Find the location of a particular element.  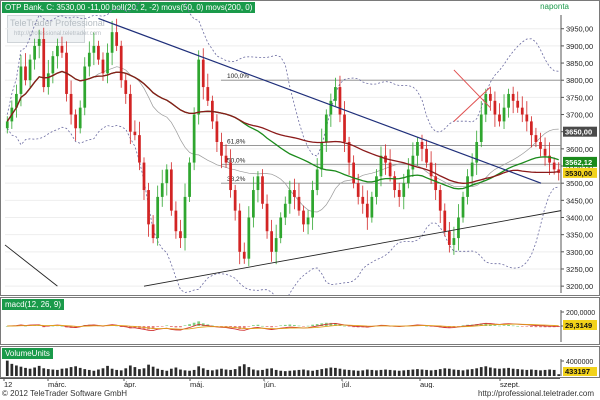

volume-chart: 4000000433197 is located at coordinates (300, 362).